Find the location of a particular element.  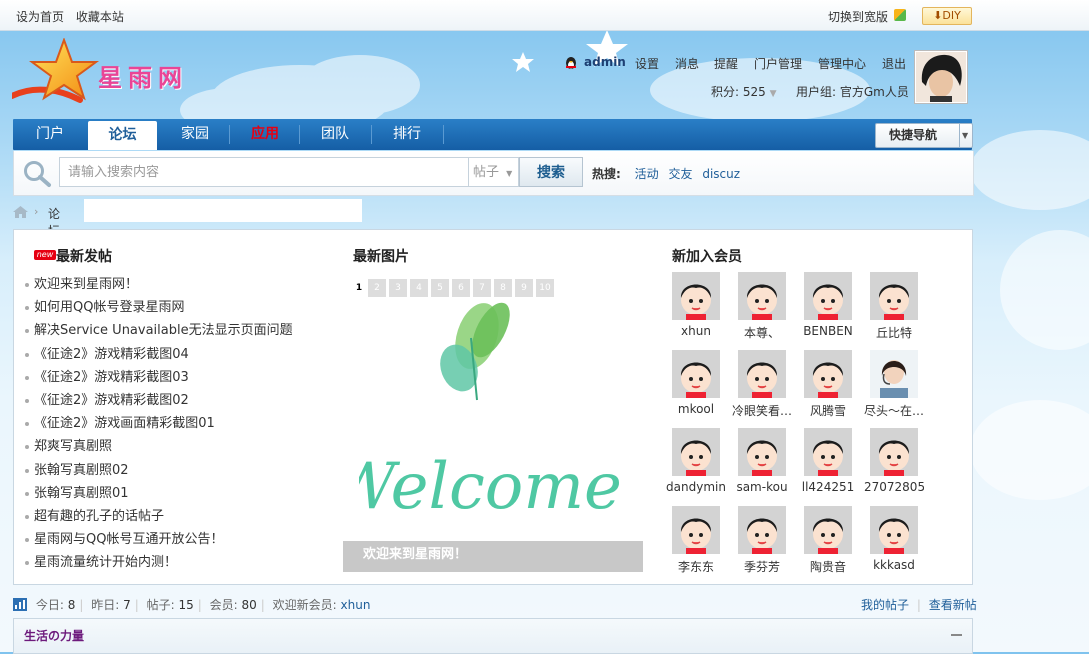

reminders-link: 提醒 is located at coordinates (726, 63).